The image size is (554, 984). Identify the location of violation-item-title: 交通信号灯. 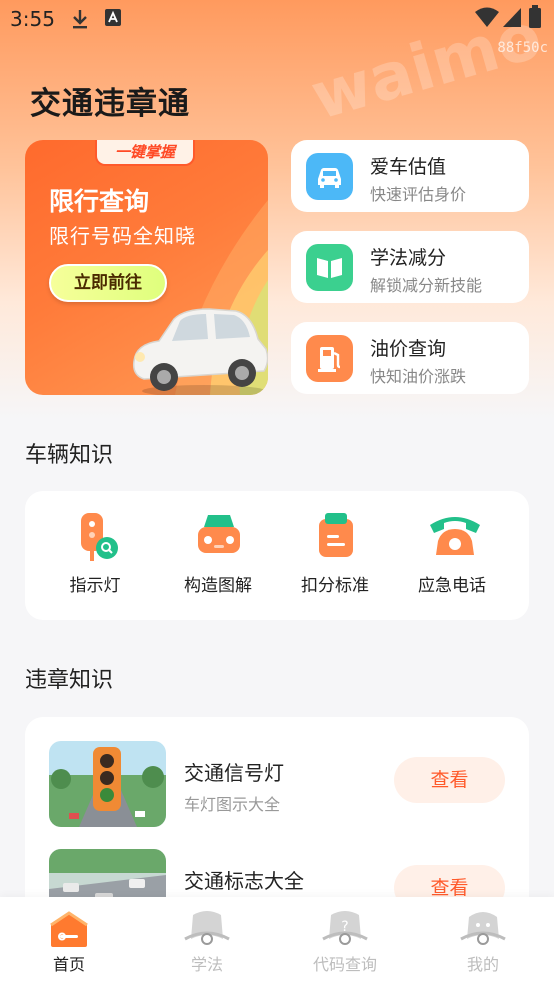
(234, 773).